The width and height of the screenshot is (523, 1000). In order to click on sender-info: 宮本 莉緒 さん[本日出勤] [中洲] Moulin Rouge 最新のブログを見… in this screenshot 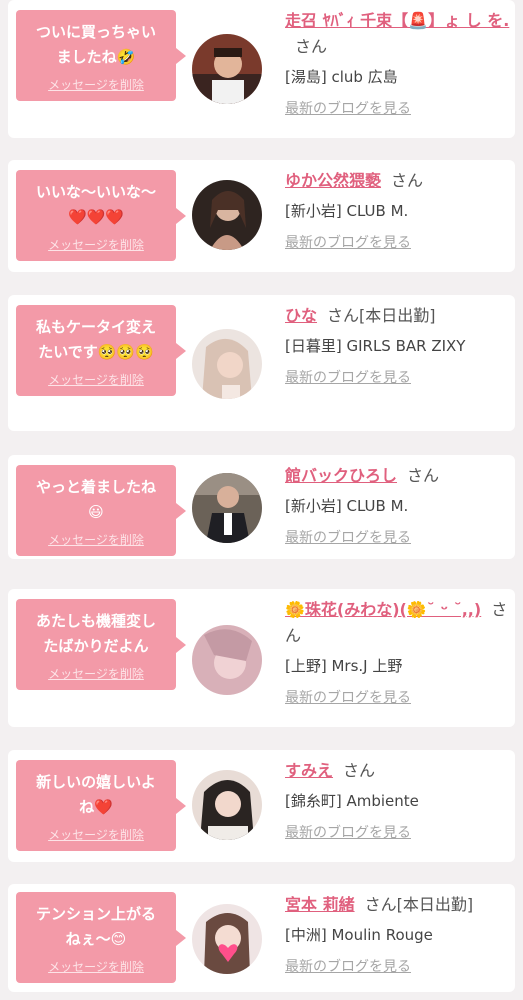, I will do `click(397, 934)`.